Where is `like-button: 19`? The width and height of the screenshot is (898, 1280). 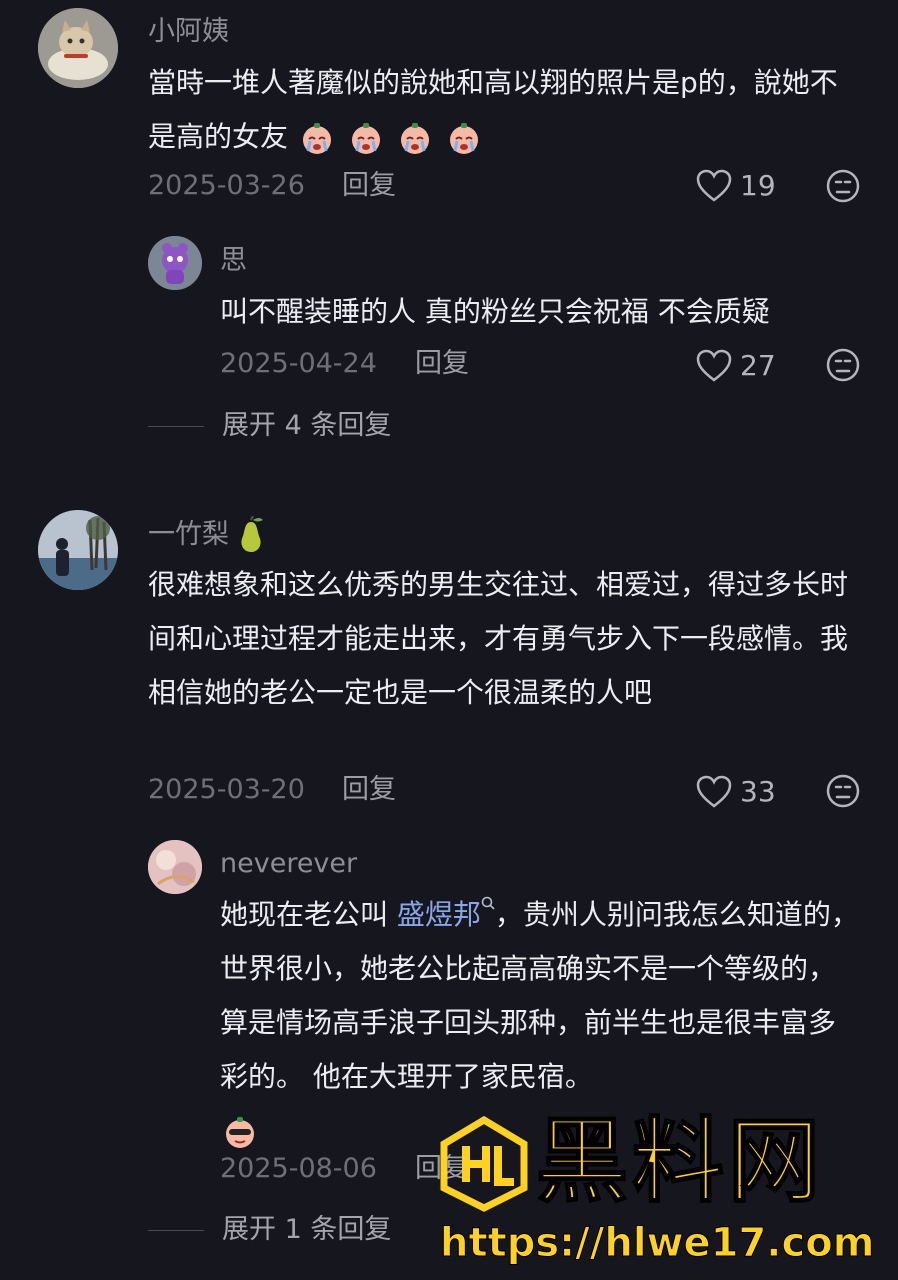
like-button: 19 is located at coordinates (736, 186).